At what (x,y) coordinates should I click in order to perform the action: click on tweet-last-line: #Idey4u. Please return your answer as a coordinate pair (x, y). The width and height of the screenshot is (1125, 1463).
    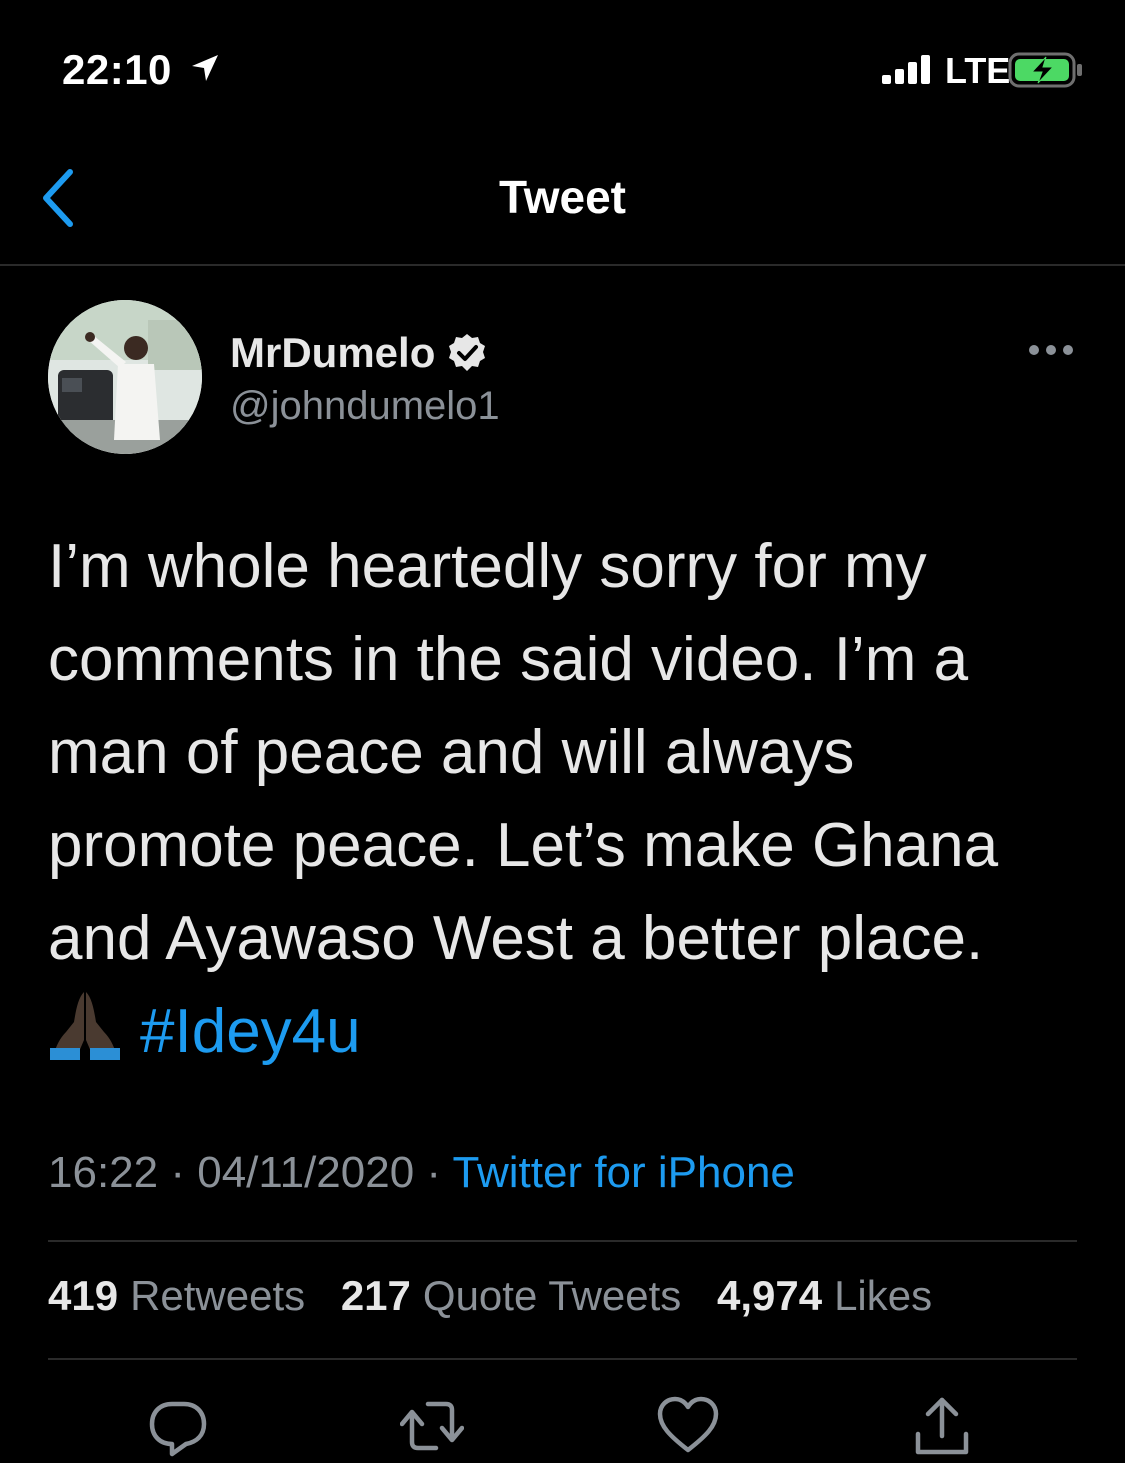
    Looking at the image, I should click on (558, 1031).